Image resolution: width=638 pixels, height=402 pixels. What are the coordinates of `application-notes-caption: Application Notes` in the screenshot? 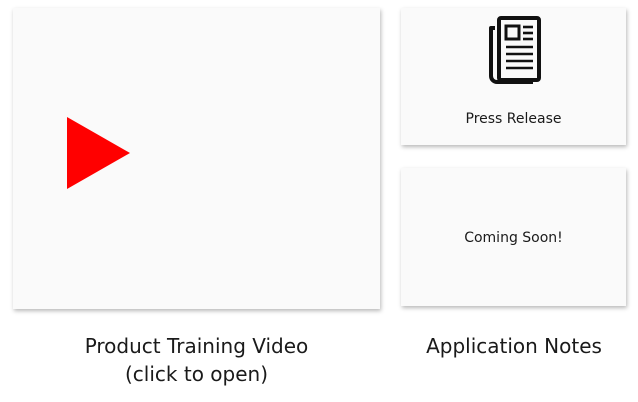 It's located at (514, 346).